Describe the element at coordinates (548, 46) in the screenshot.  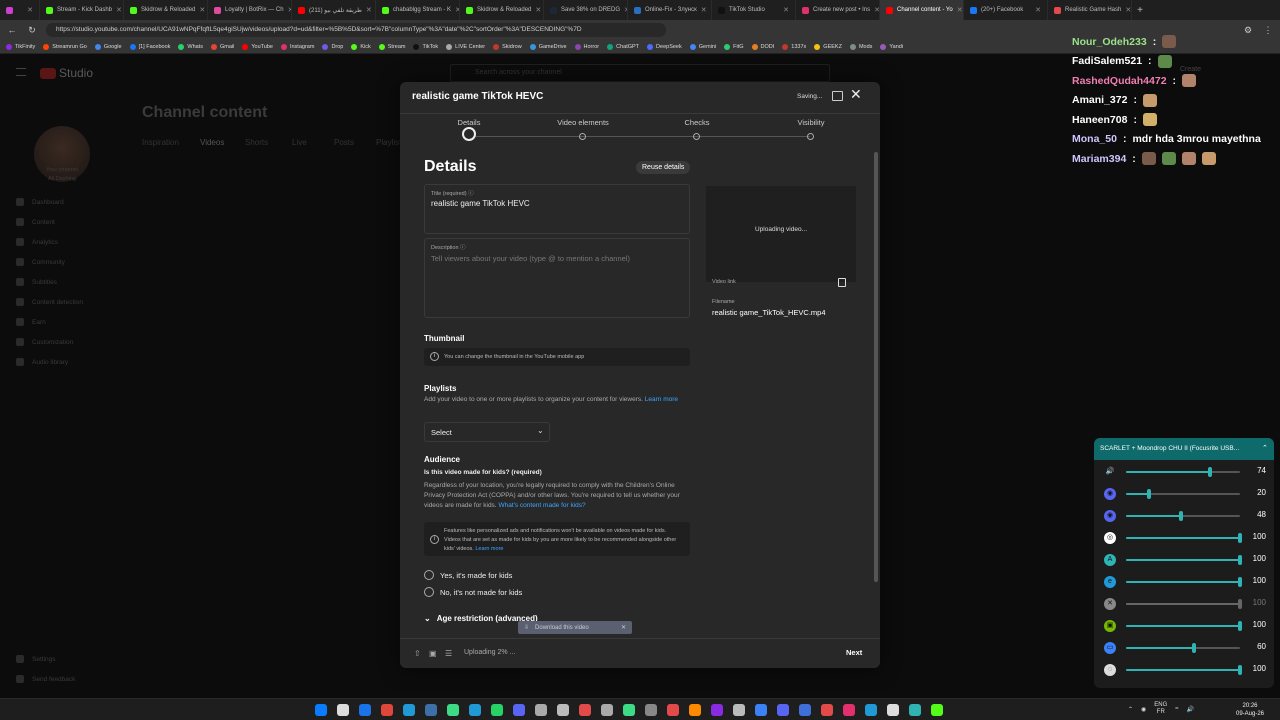
I see `bookmark-item: GameDrive` at that location.